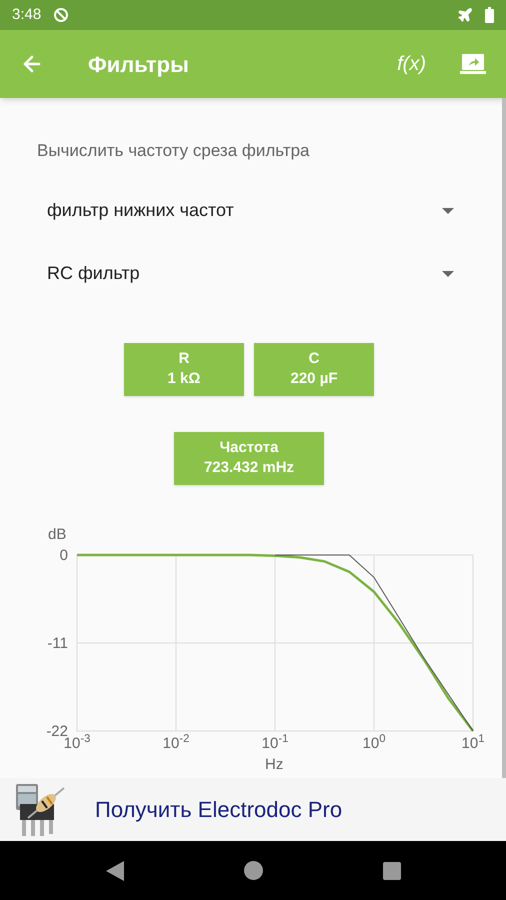  I want to click on promo-banner: Получить Electrodoc Pro, so click(253, 809).